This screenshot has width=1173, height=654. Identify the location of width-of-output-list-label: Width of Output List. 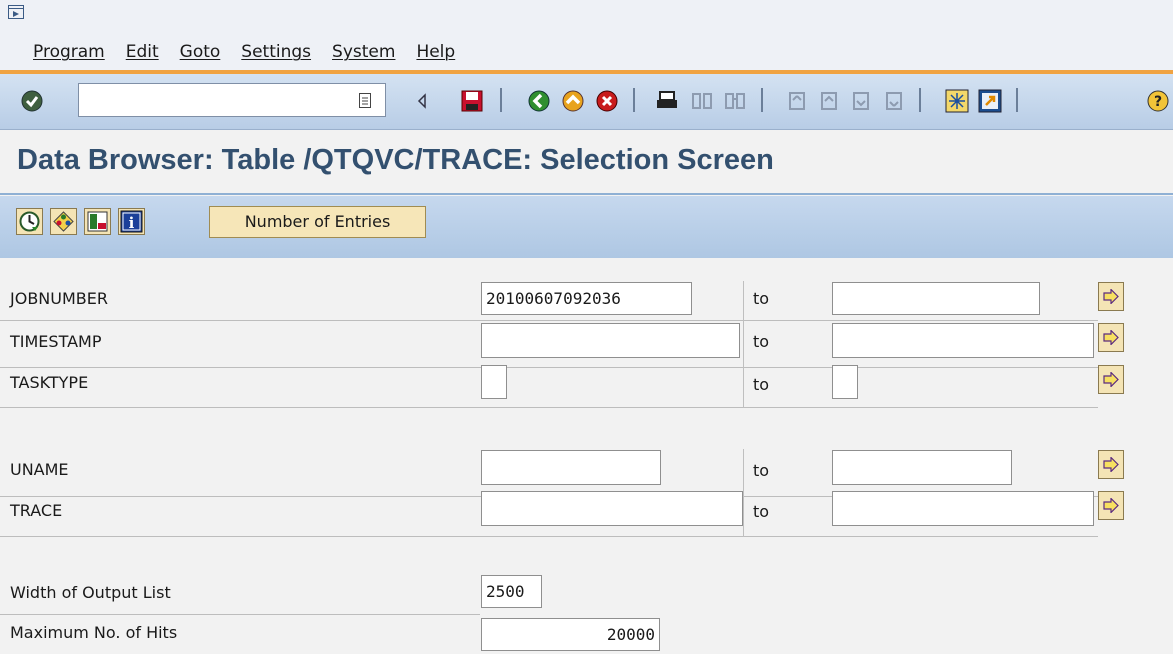
(90, 592).